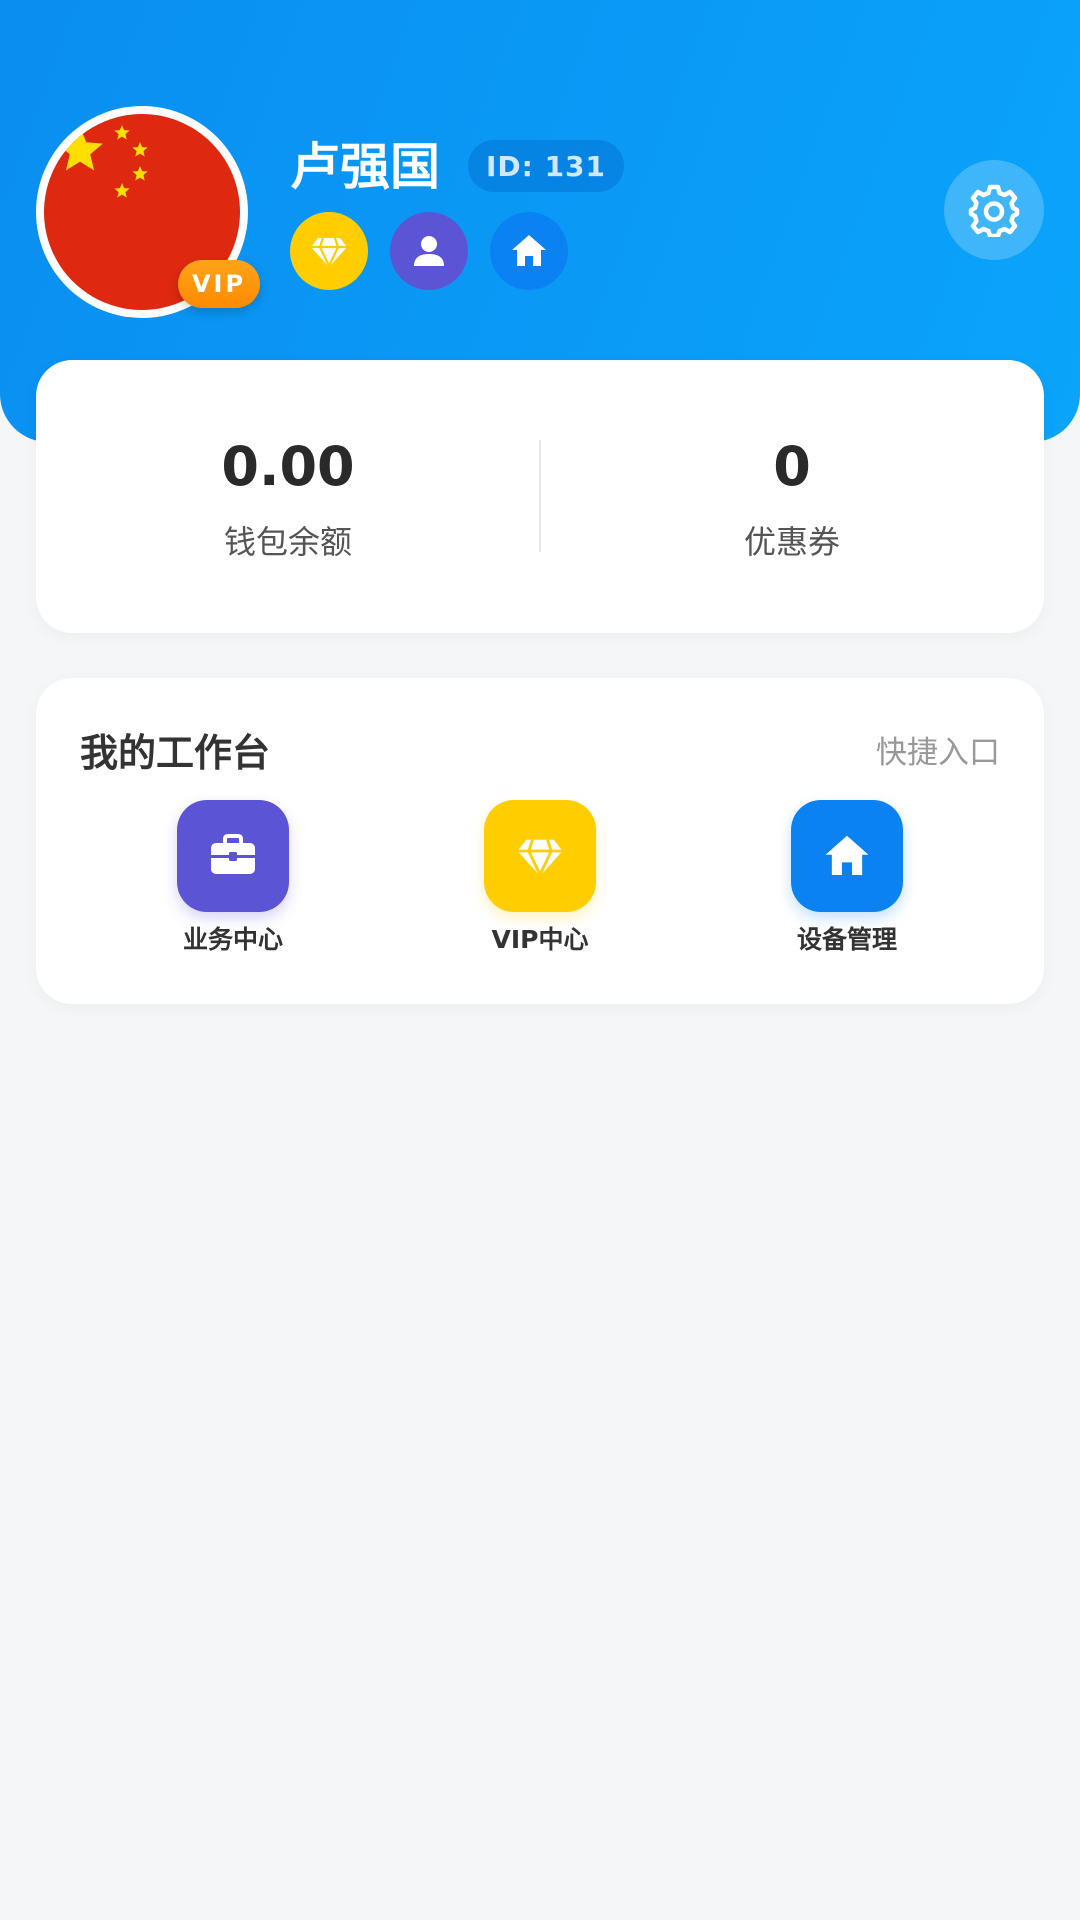  Describe the element at coordinates (791, 542) in the screenshot. I see `coupon-label: 优惠券` at that location.